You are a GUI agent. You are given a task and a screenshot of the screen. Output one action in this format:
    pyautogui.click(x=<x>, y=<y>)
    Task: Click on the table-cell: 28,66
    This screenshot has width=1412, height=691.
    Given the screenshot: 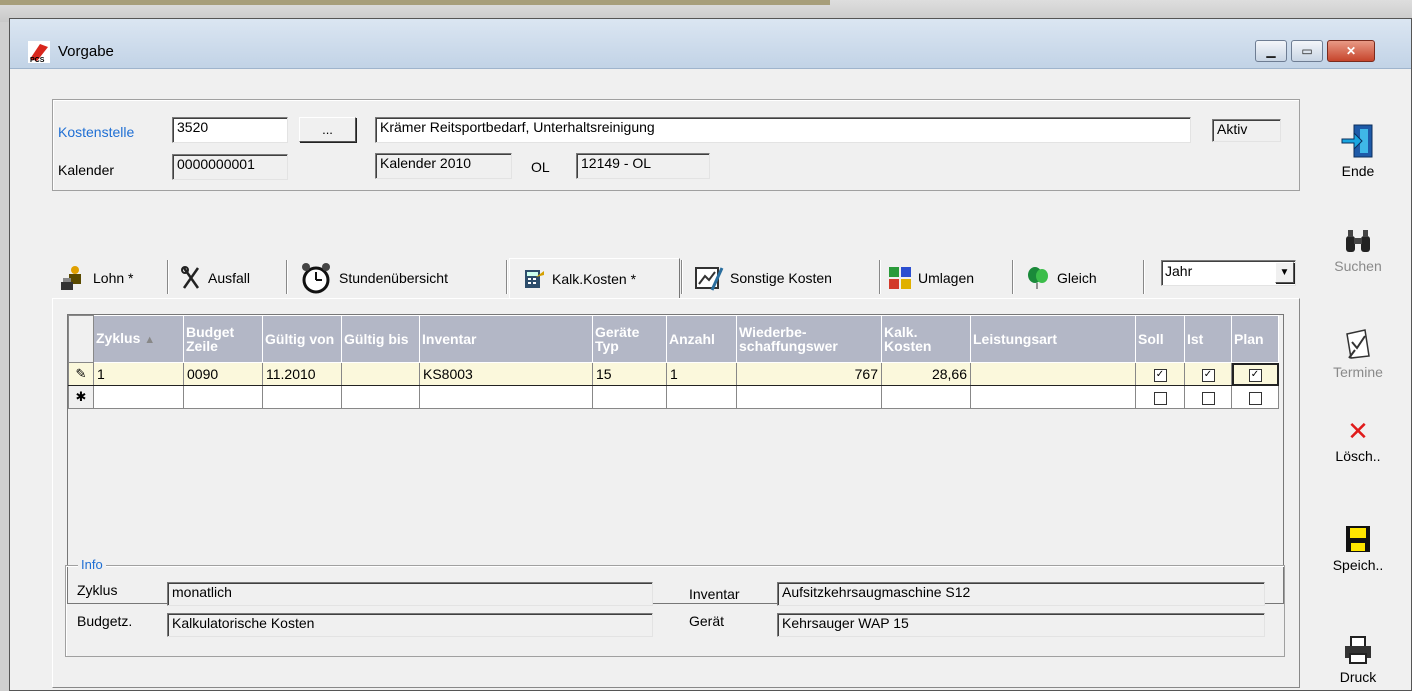 What is the action you would take?
    pyautogui.click(x=926, y=374)
    